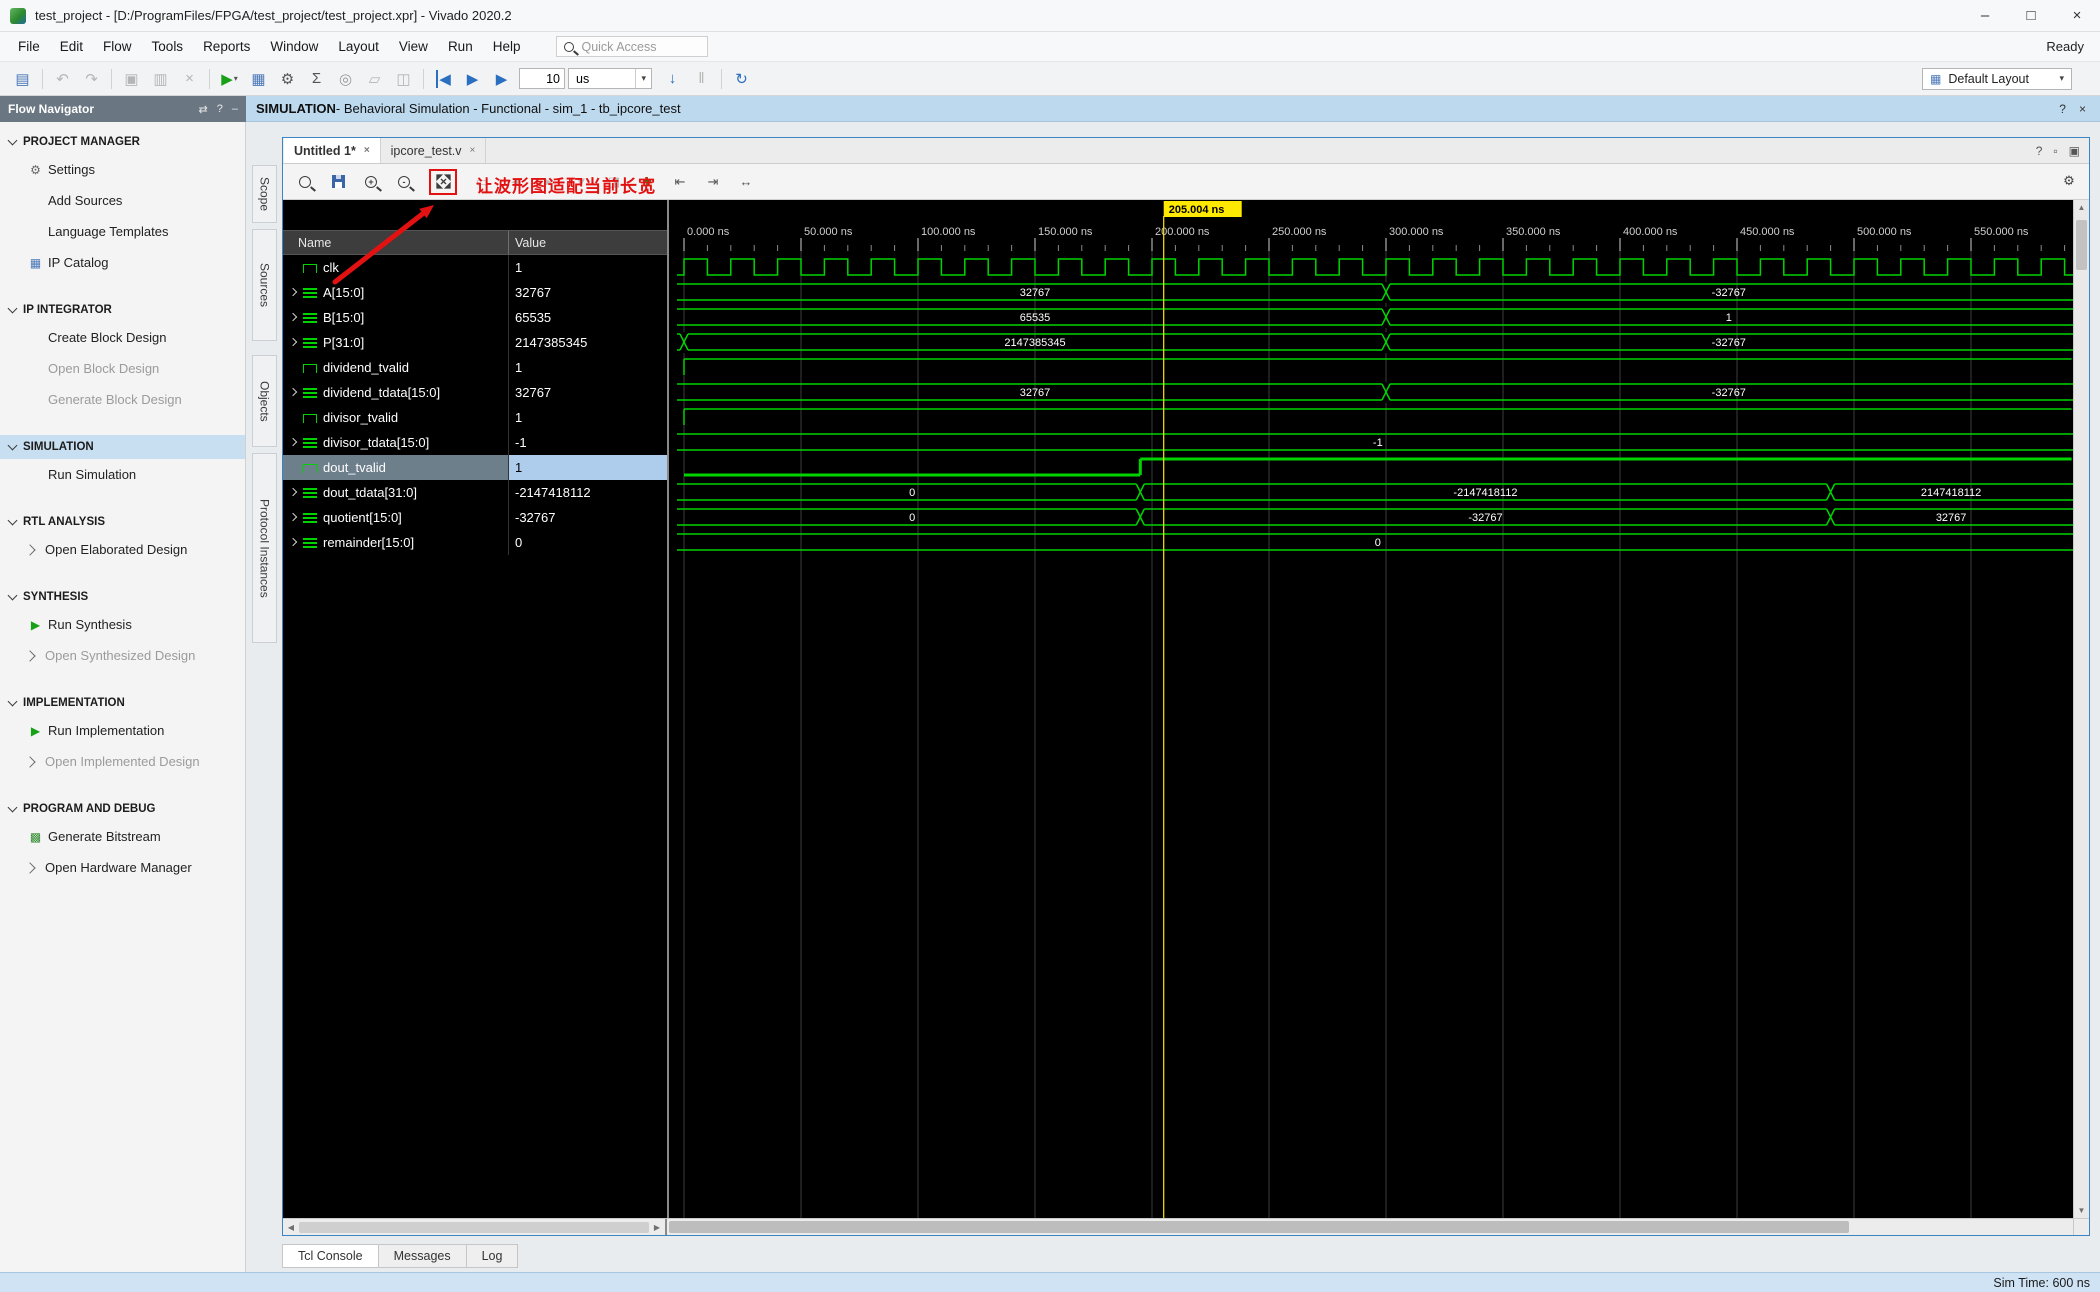  Describe the element at coordinates (258, 79) in the screenshot. I see `flow-dashboard-icon: ▦▾` at that location.